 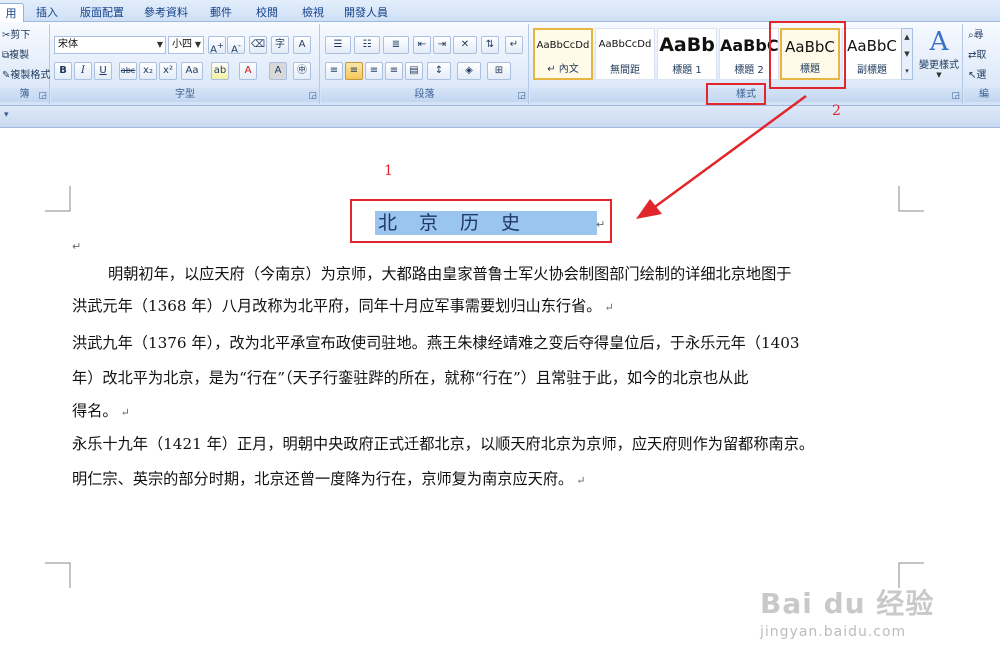 What do you see at coordinates (354, 71) in the screenshot?
I see `align-center-icon: ≡` at bounding box center [354, 71].